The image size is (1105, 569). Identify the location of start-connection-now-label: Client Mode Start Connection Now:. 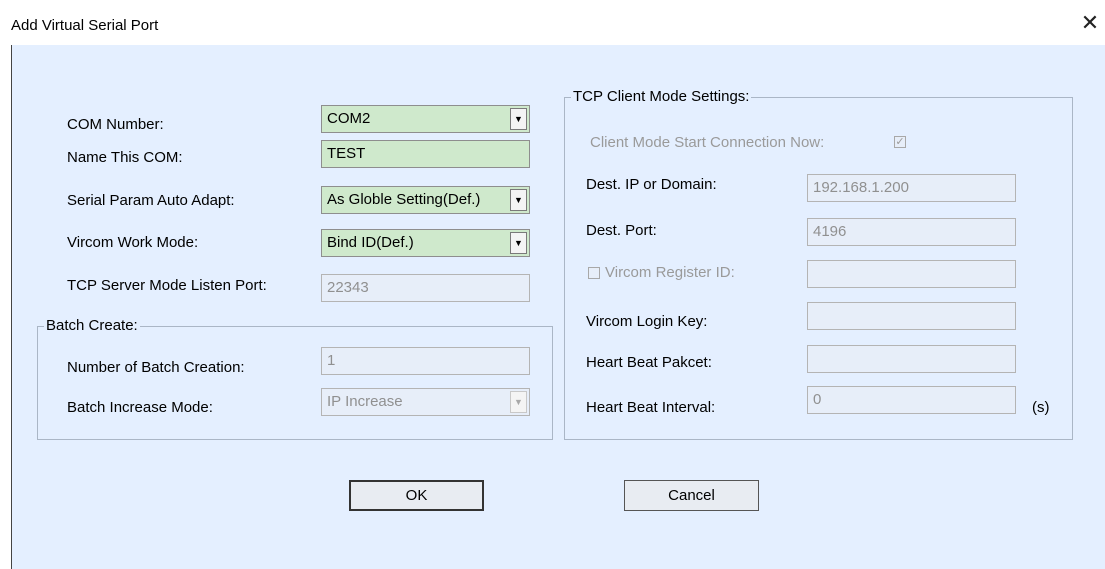
(707, 142).